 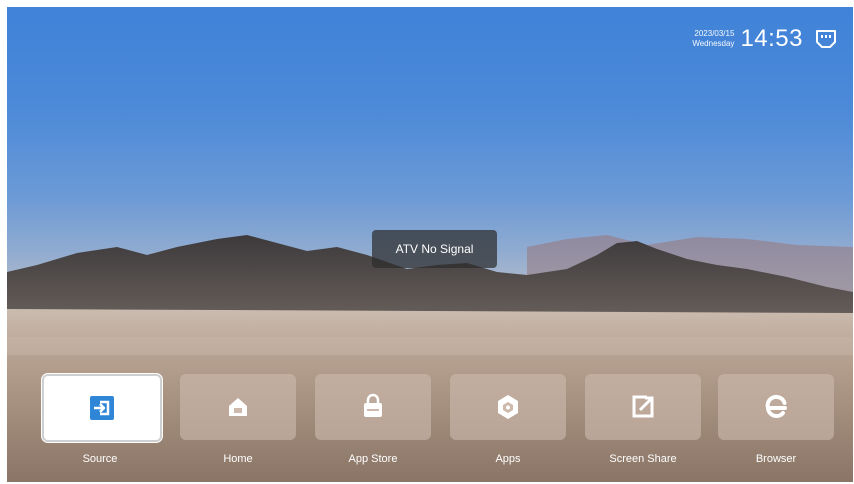 What do you see at coordinates (713, 43) in the screenshot?
I see `weekday-text: Wednesday` at bounding box center [713, 43].